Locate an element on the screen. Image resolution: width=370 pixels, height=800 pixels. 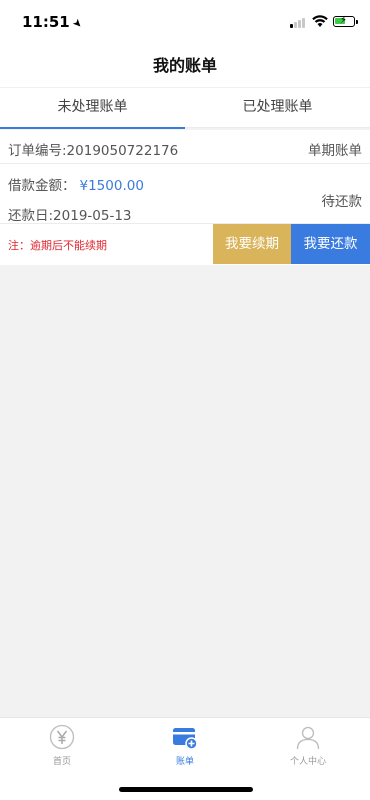
due-date: 还款日:2019-05-13 is located at coordinates (70, 216).